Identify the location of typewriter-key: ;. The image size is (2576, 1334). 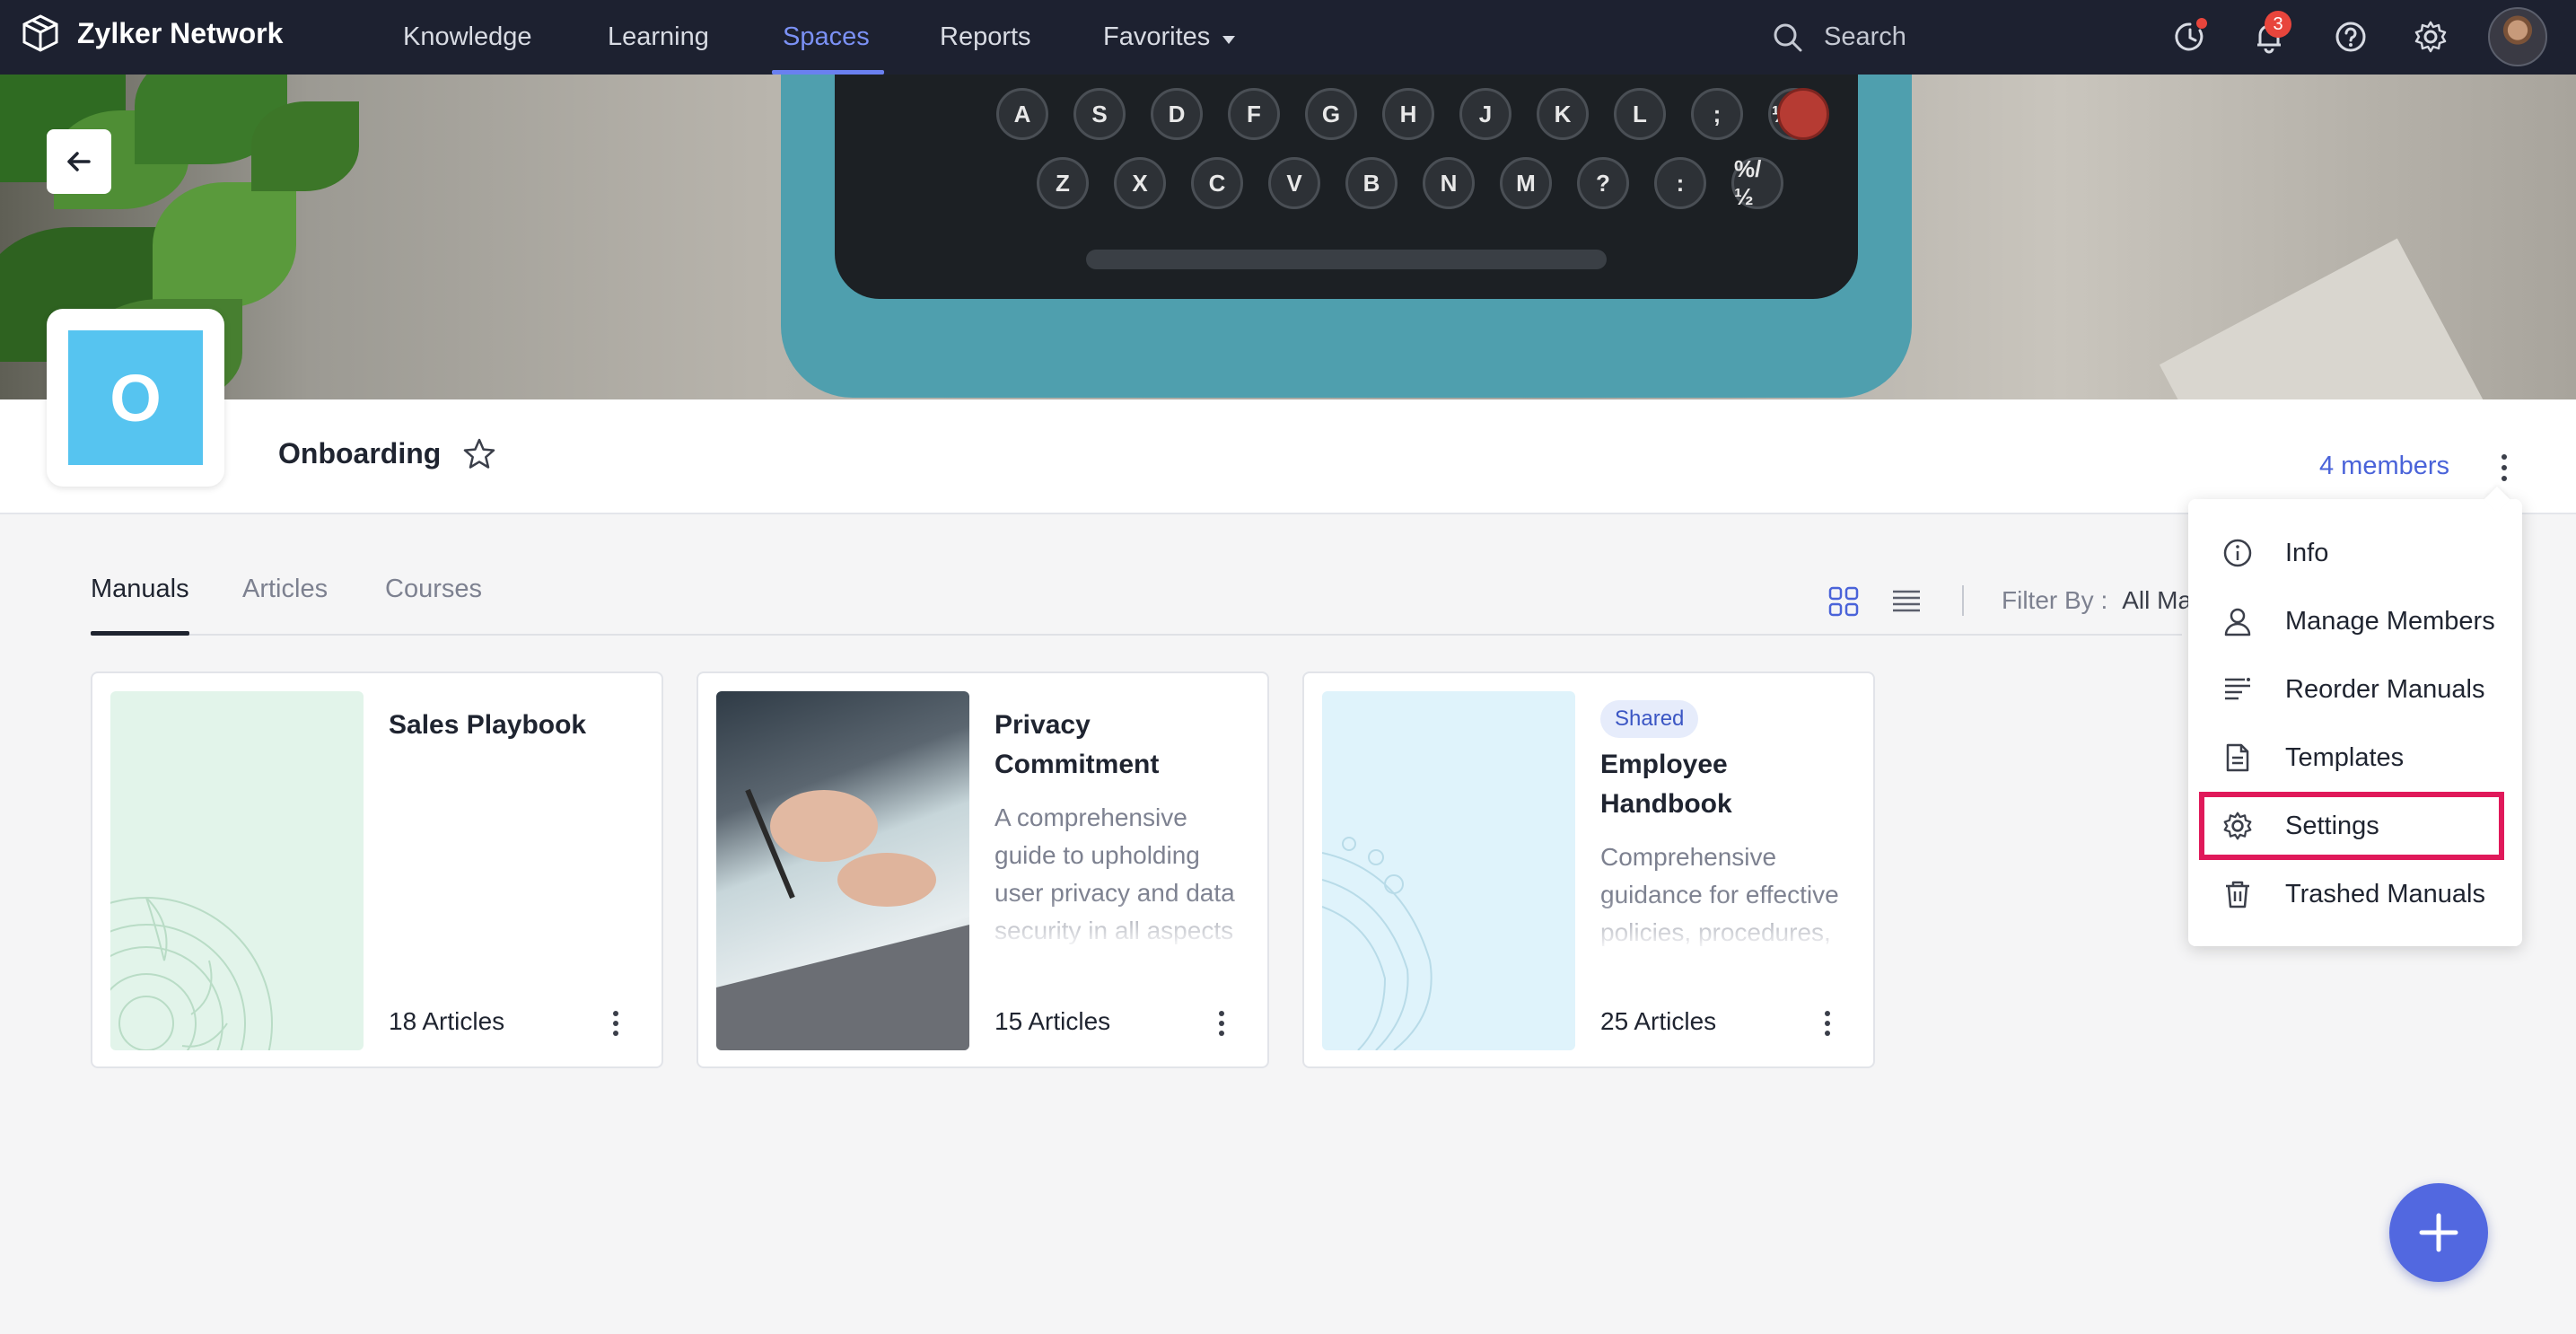
(1717, 114).